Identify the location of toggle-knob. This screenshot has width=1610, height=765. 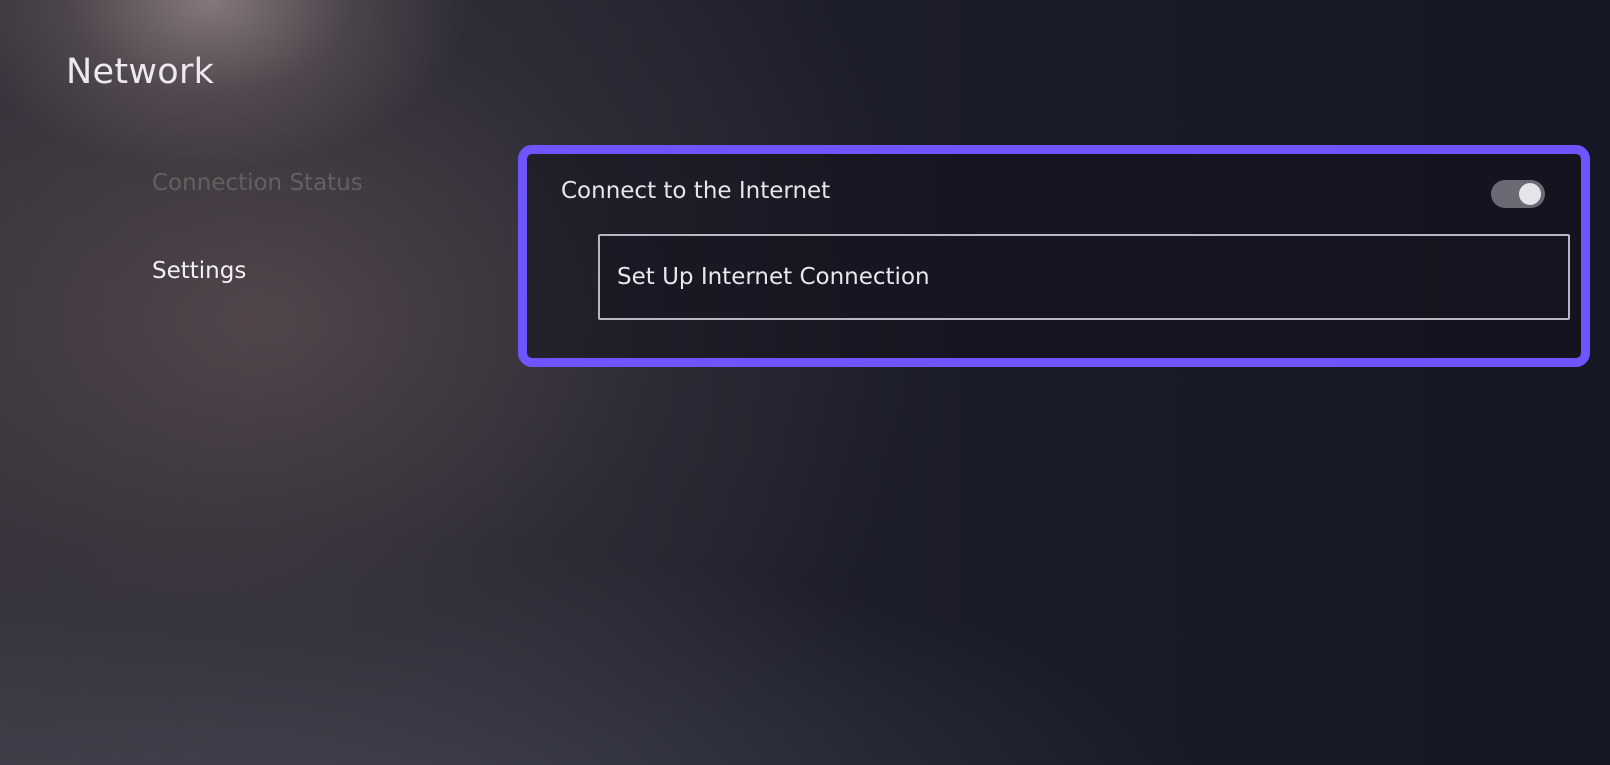
(1530, 194).